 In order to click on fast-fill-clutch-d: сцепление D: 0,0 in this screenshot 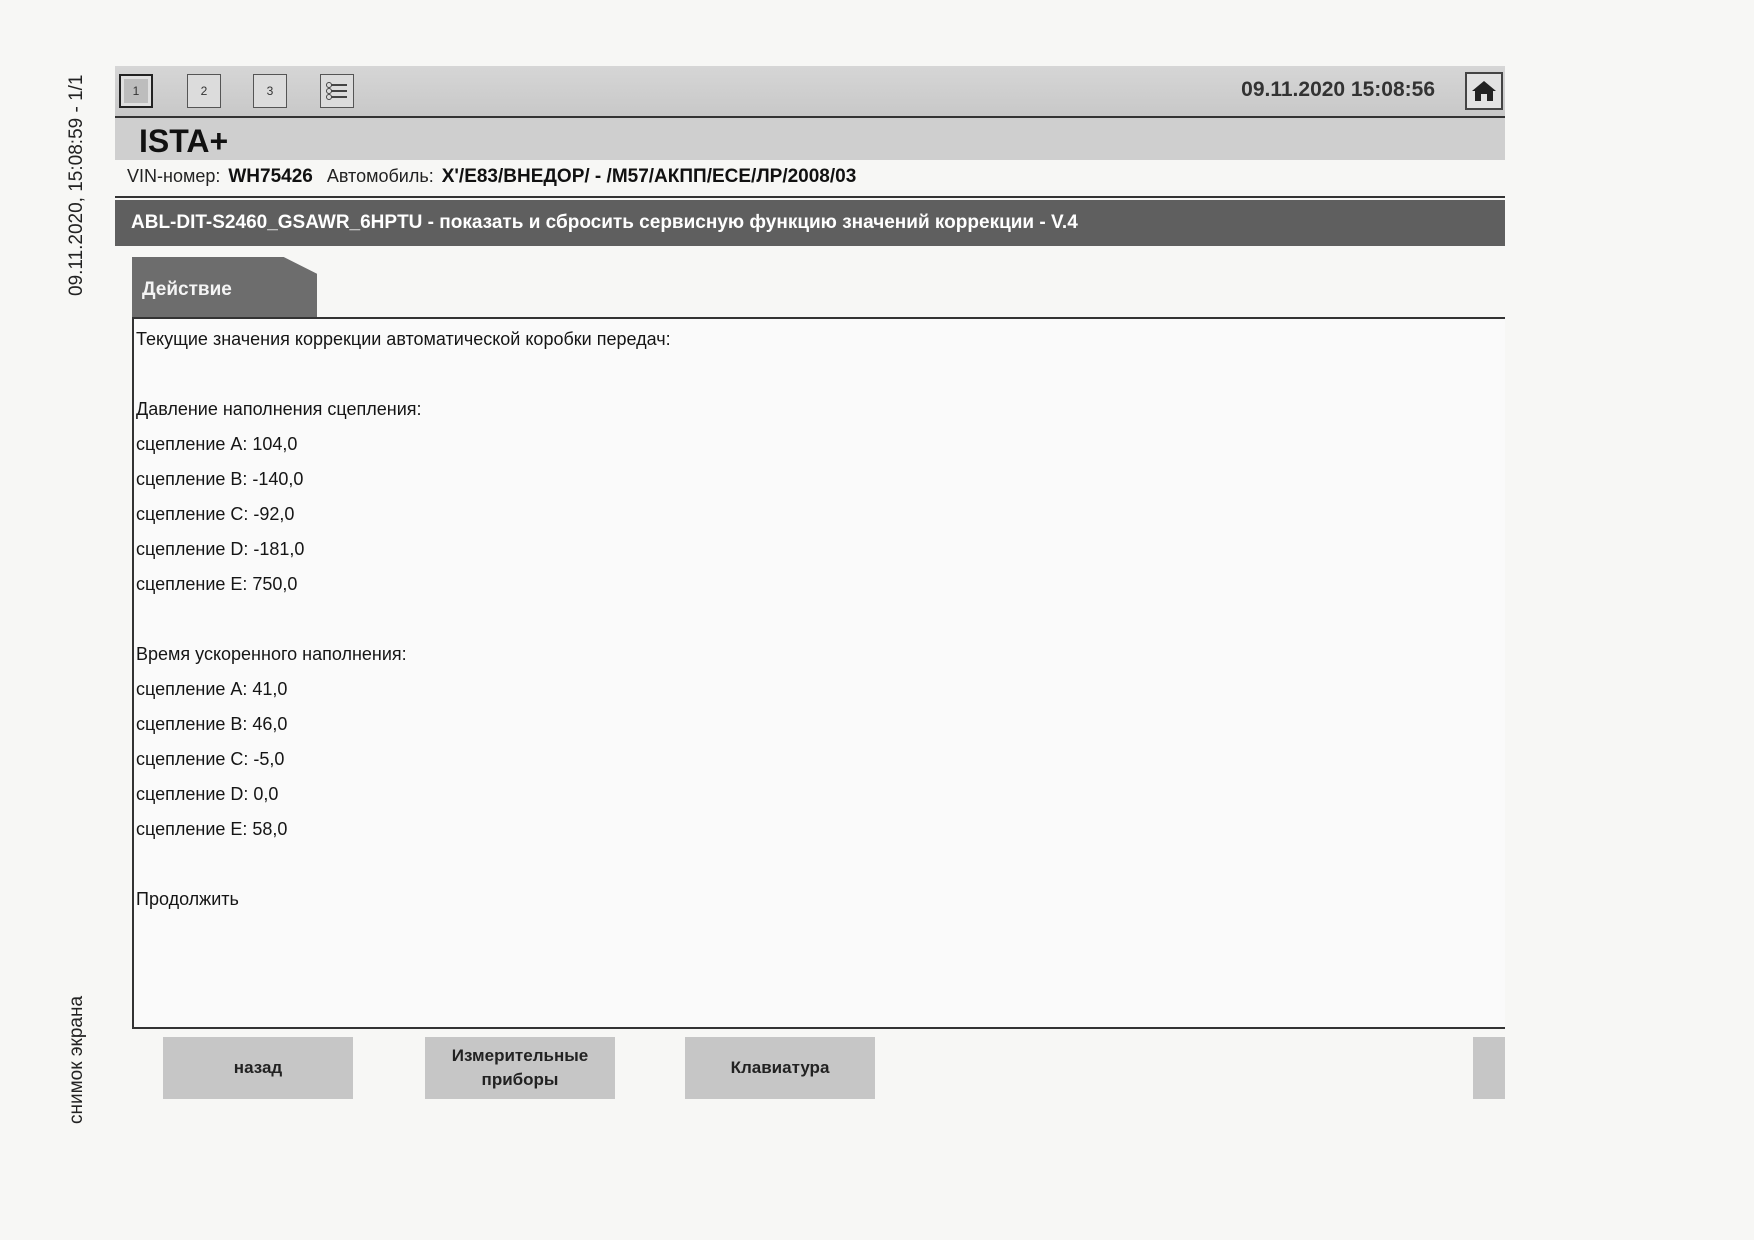, I will do `click(207, 794)`.